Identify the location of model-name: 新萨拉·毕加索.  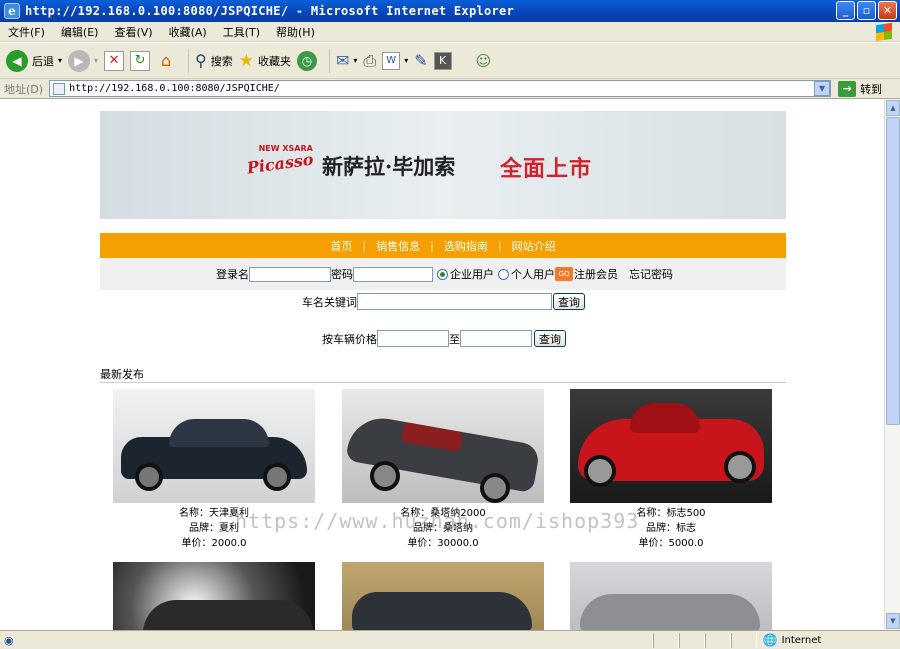
(389, 166).